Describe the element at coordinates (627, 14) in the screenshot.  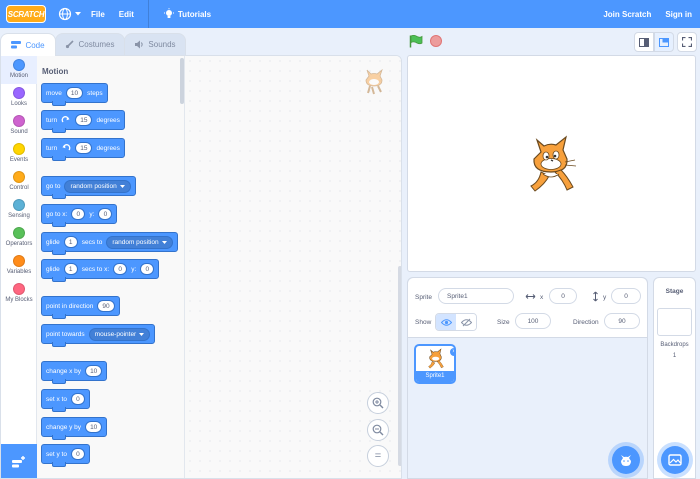
I see `join-scratch-link: Join Scratch` at that location.